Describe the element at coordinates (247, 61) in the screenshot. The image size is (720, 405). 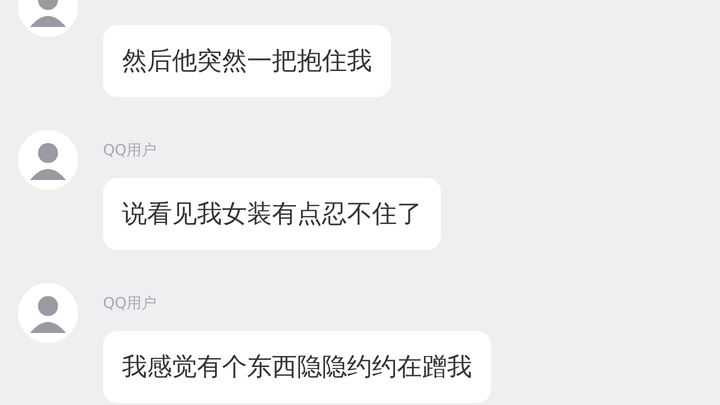
I see `message-bubble: 然后他突然一把抱住我` at that location.